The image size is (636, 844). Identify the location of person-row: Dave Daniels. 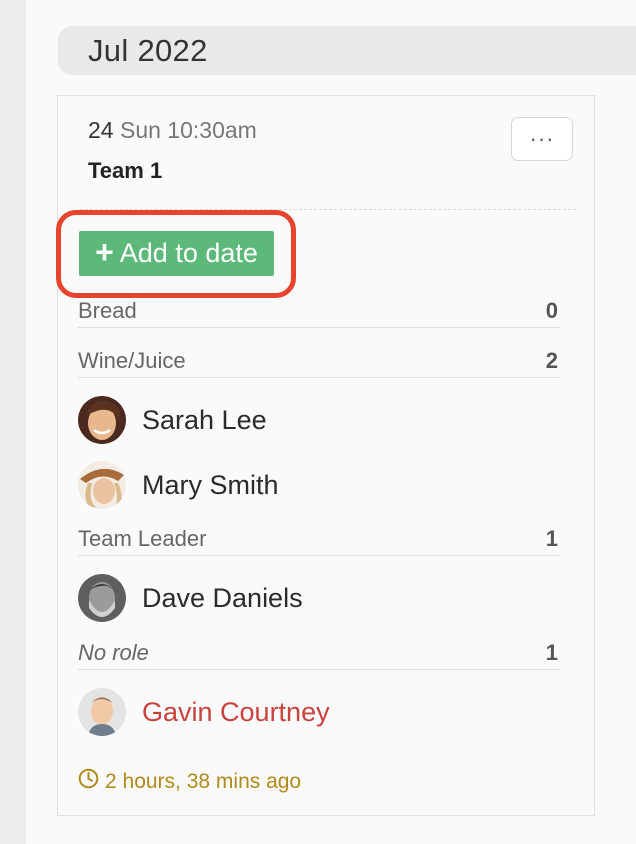
(190, 598).